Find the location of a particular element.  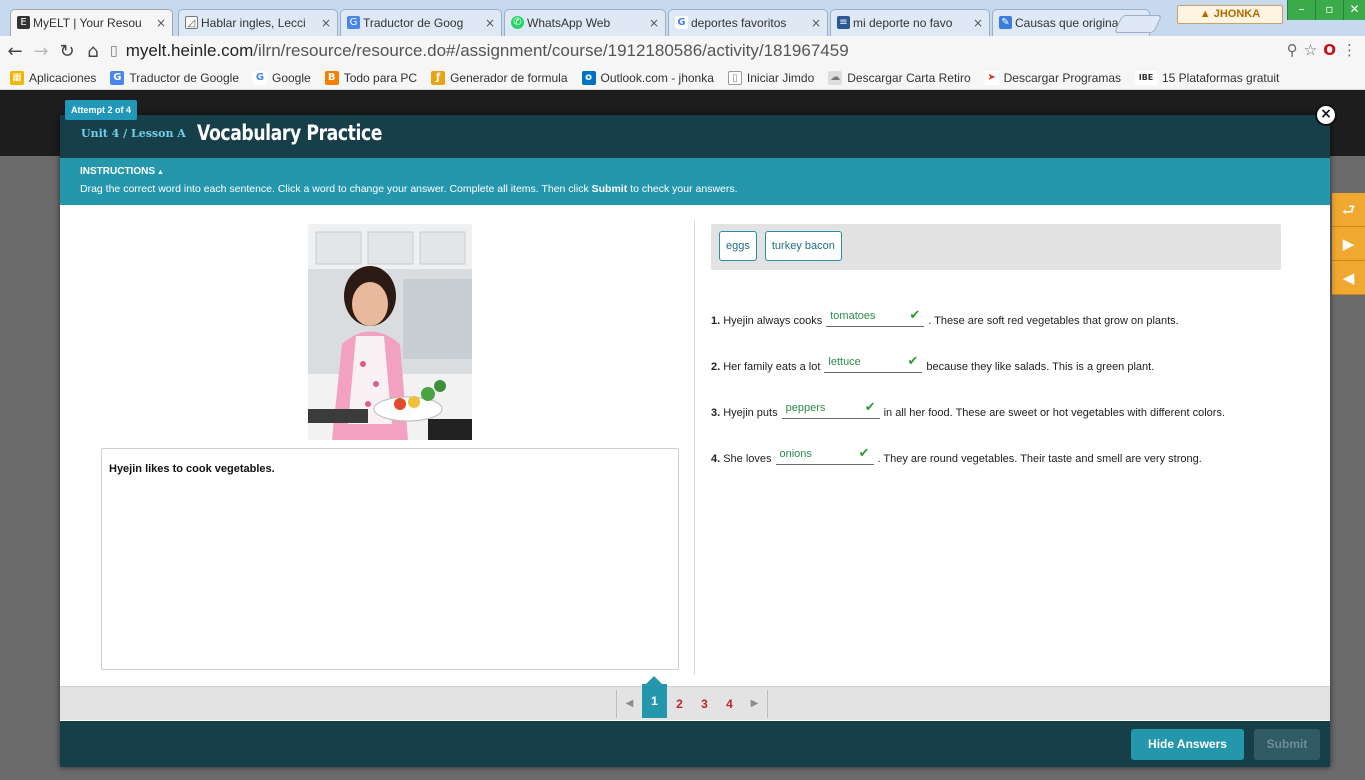

bookmark-traductor: G Traductor de Google is located at coordinates (174, 77).